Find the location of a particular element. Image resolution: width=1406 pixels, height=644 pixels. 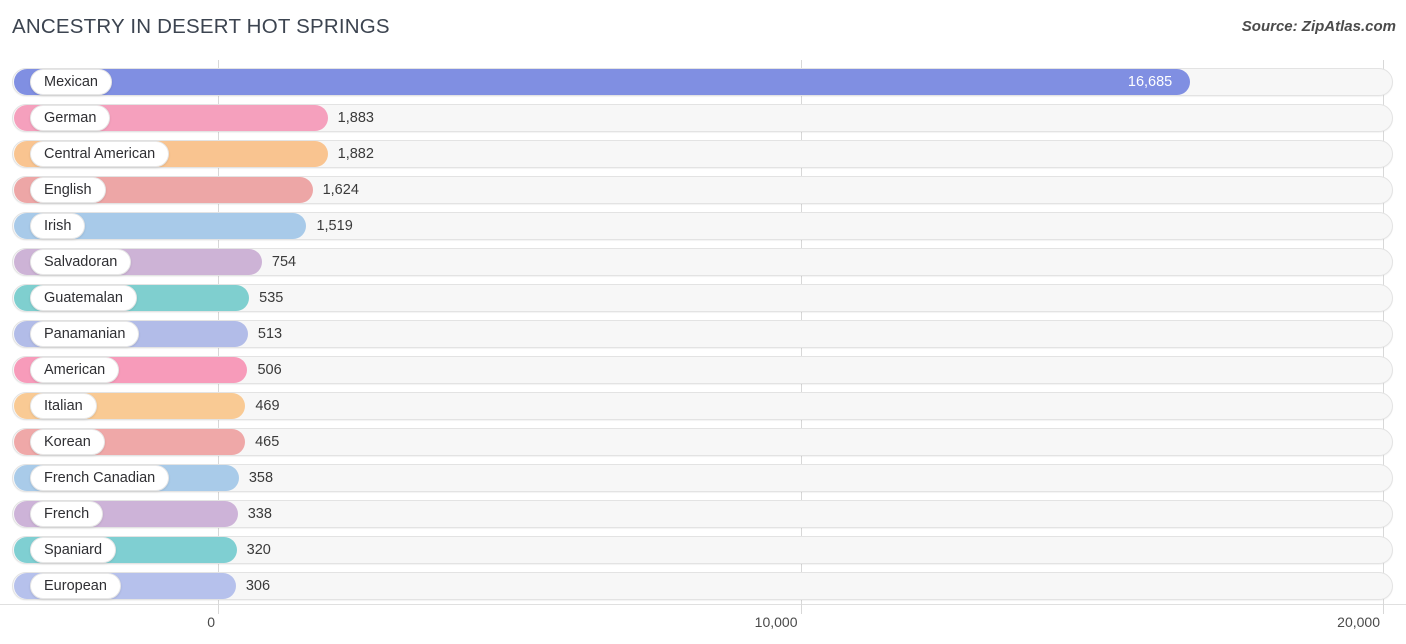

bar-label-pill: German is located at coordinates (70, 118).